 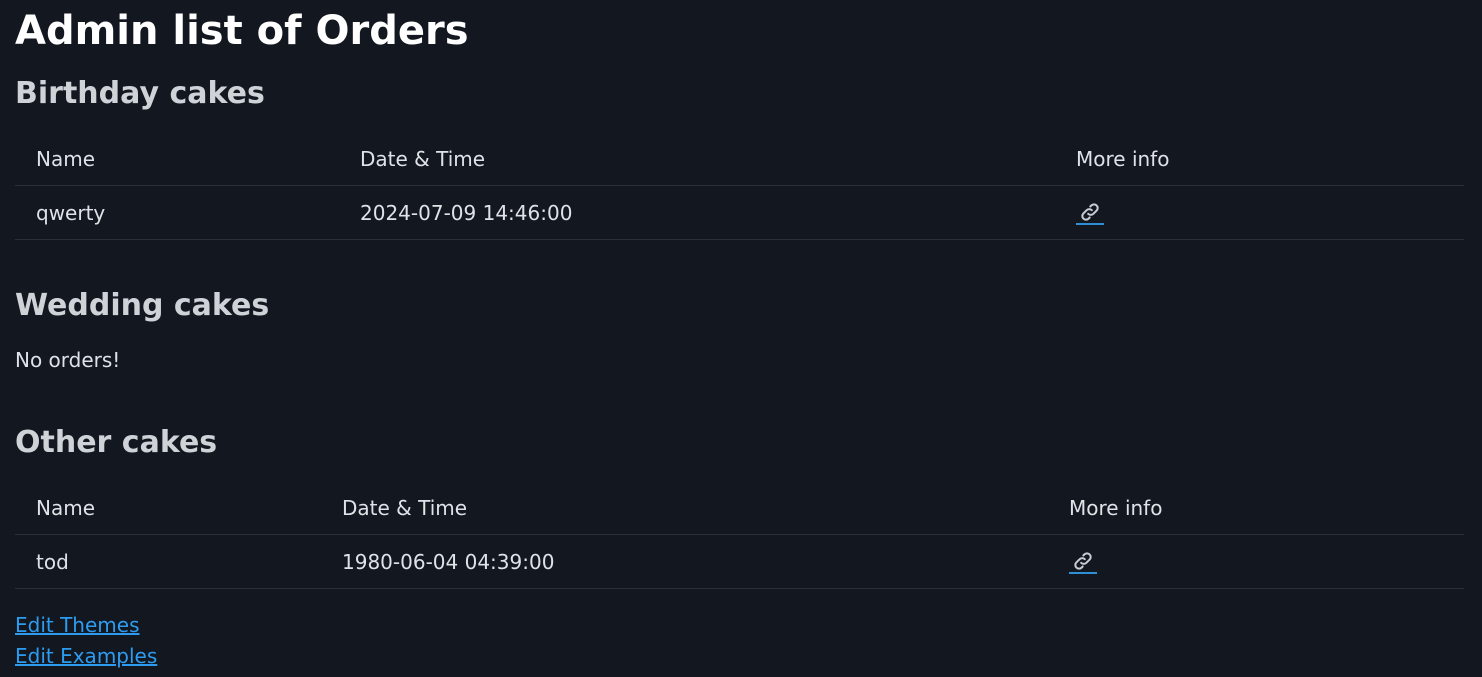 What do you see at coordinates (684, 561) in the screenshot?
I see `order-datetime: 1980-06-04 04:39:00` at bounding box center [684, 561].